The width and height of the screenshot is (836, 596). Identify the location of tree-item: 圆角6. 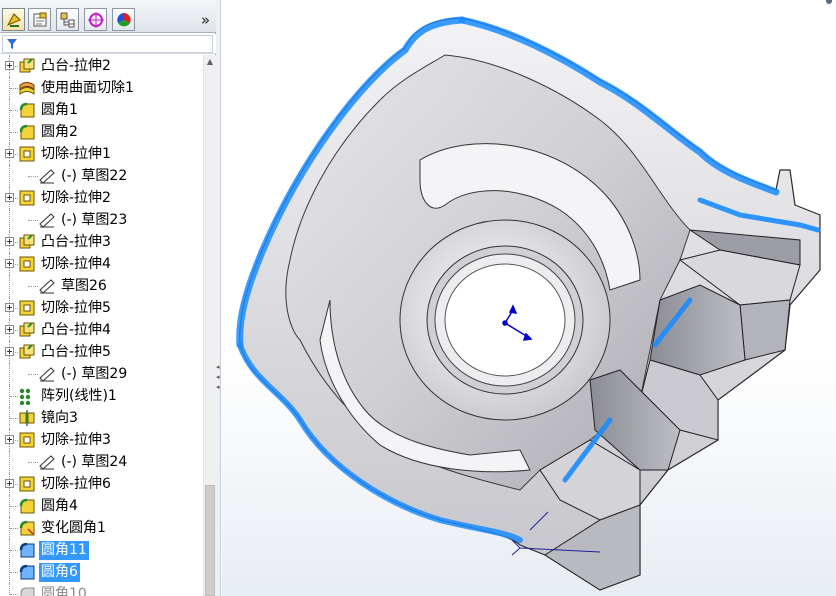
(101, 572).